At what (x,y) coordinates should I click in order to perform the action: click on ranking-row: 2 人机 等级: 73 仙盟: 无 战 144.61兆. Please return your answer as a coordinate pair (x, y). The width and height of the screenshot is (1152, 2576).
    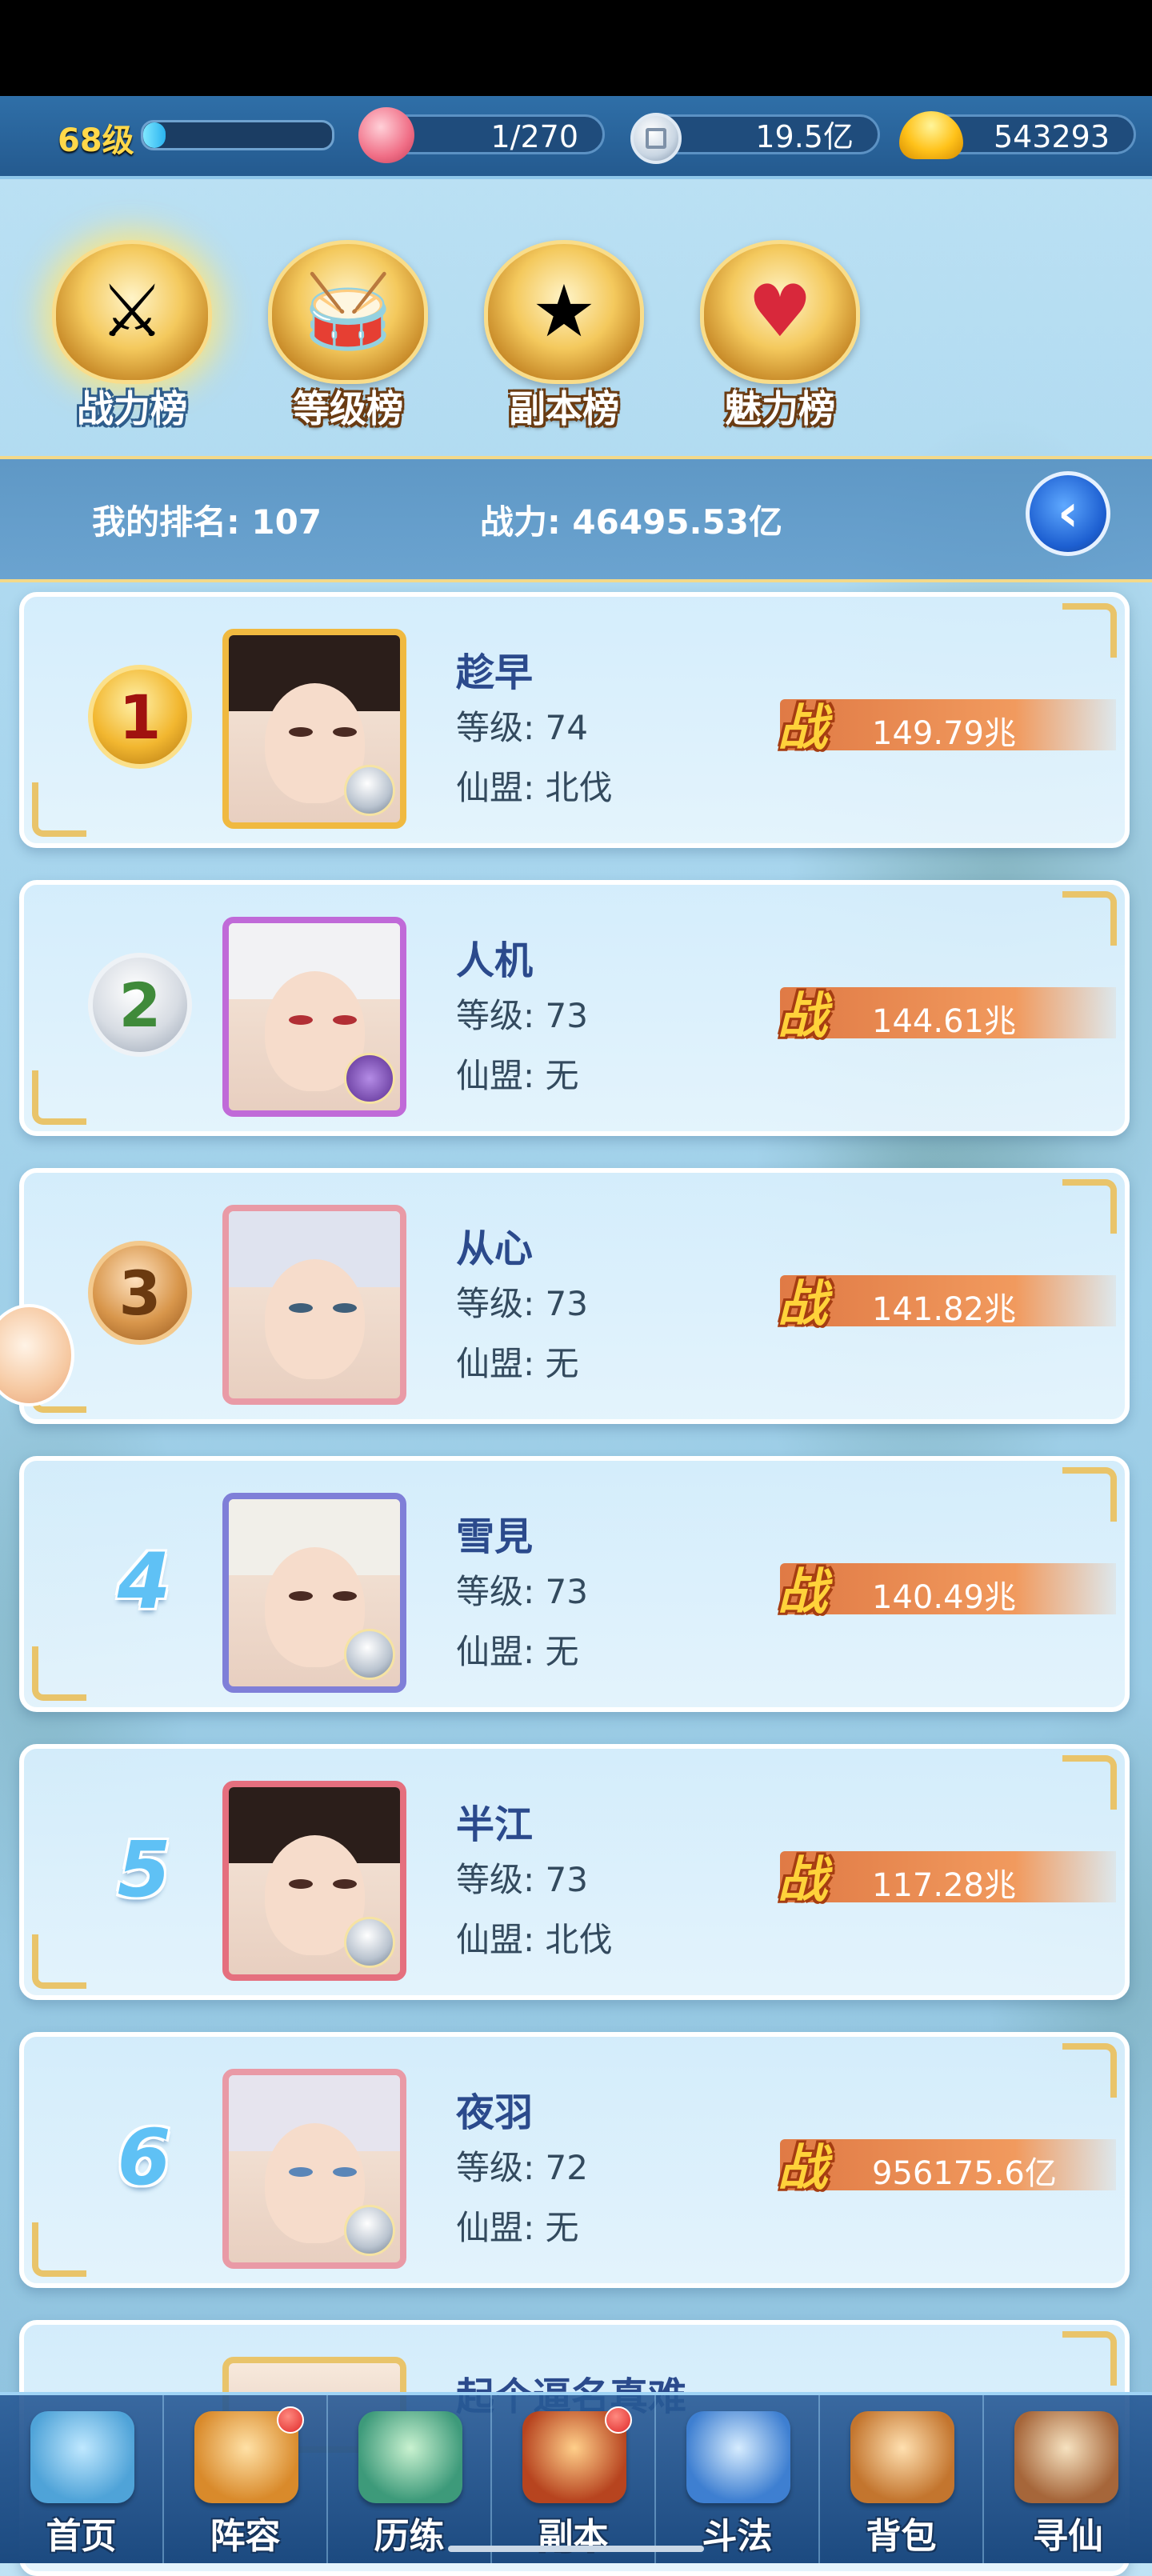
    Looking at the image, I should click on (574, 1008).